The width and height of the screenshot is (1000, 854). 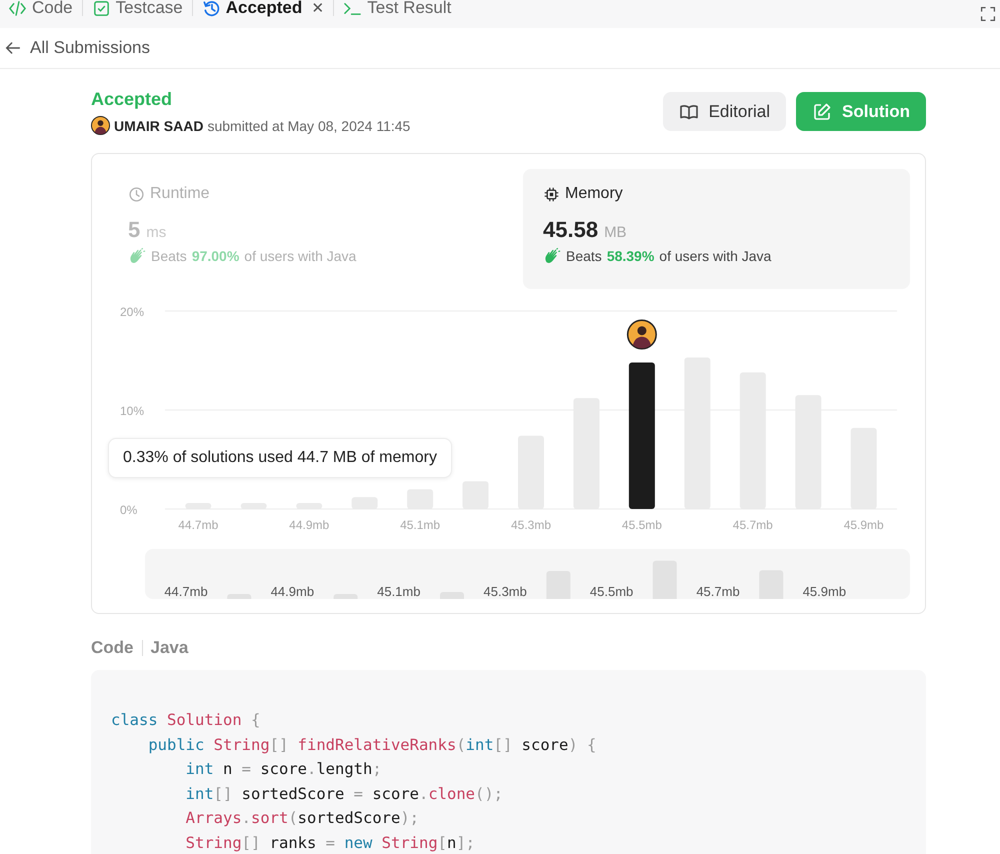 I want to click on user-name: UMAIR SAAD, so click(x=159, y=126).